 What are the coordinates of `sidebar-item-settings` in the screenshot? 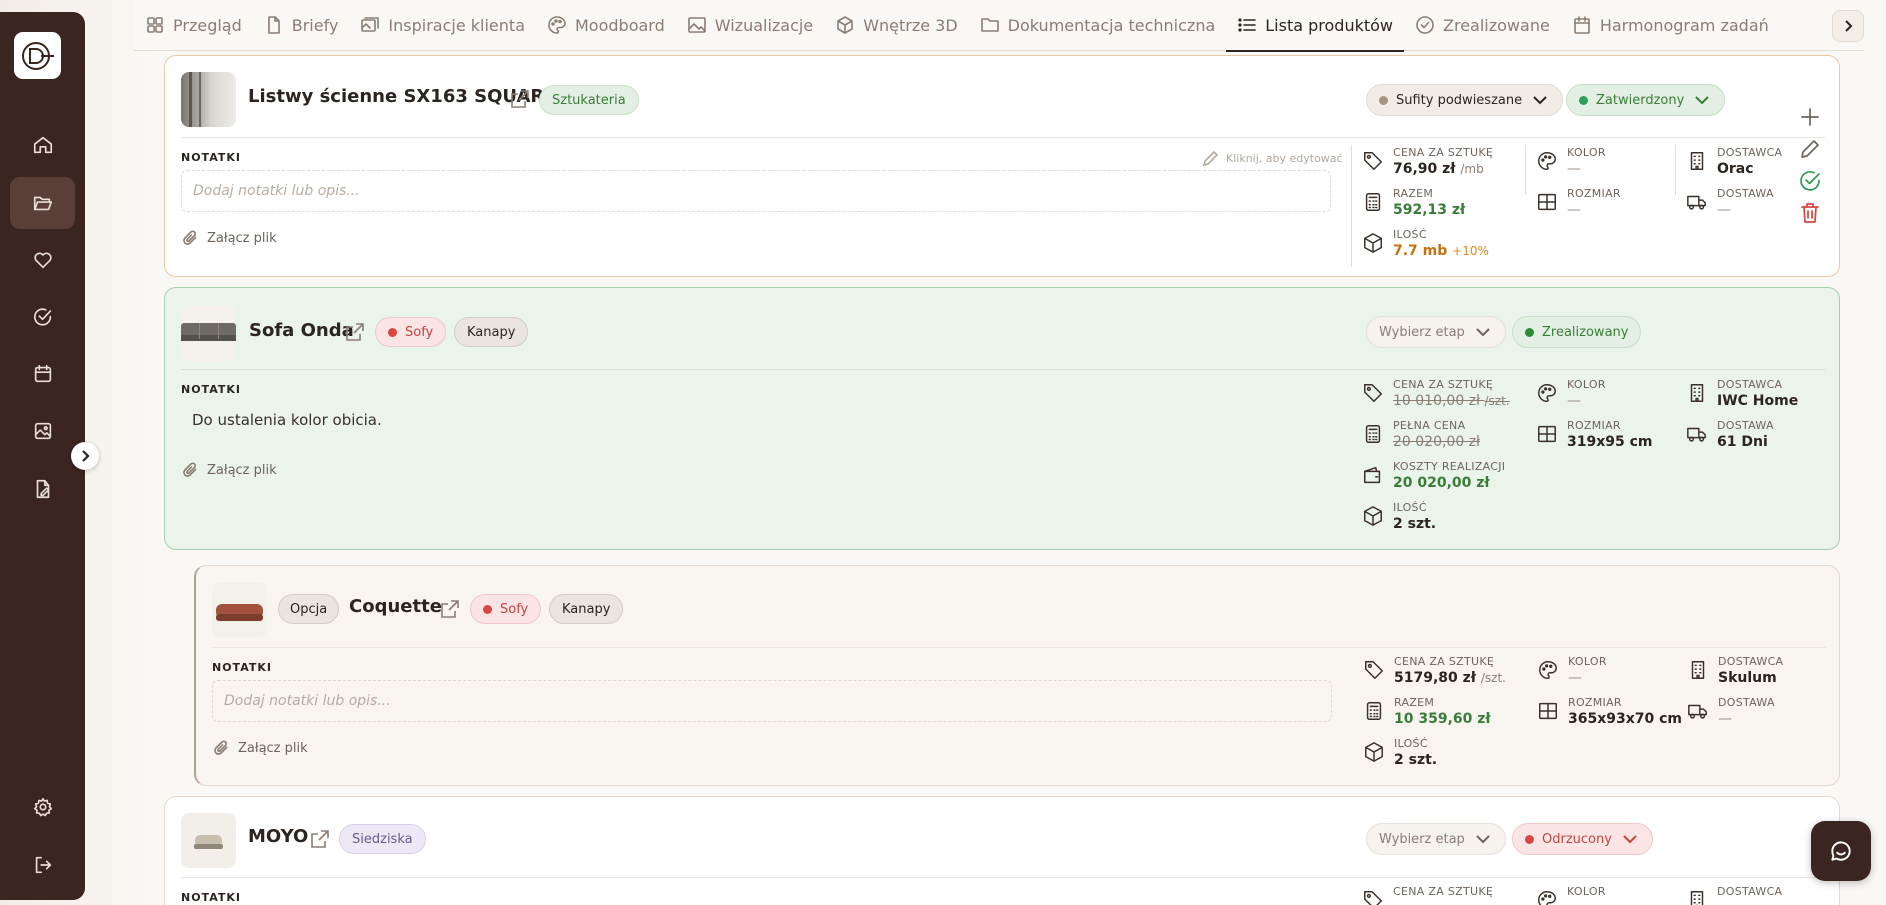 It's located at (42, 807).